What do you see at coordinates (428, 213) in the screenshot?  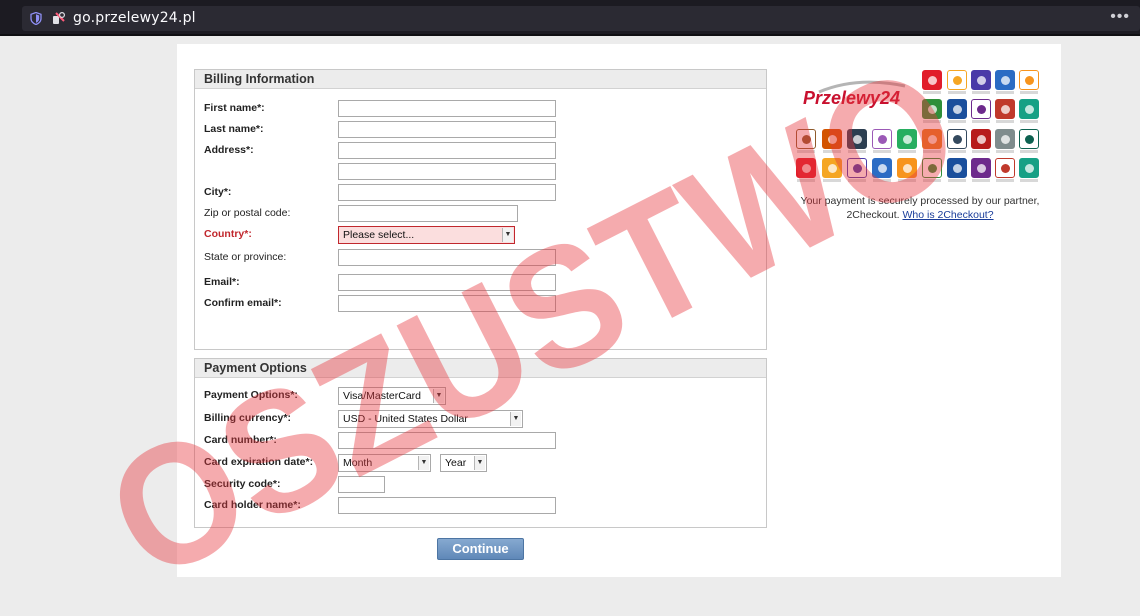 I see `zip-input` at bounding box center [428, 213].